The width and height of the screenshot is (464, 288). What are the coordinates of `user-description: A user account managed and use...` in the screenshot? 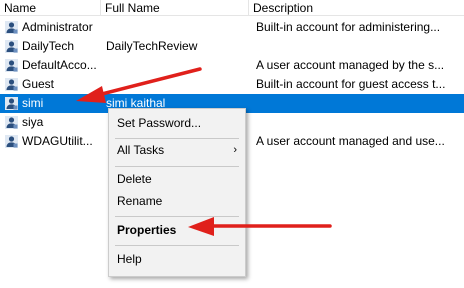 It's located at (350, 141).